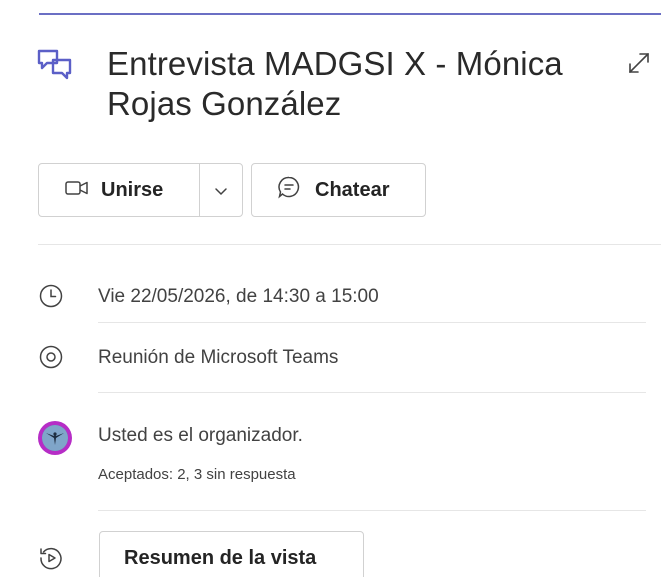 The image size is (661, 577). Describe the element at coordinates (349, 244) in the screenshot. I see `section-divider` at that location.